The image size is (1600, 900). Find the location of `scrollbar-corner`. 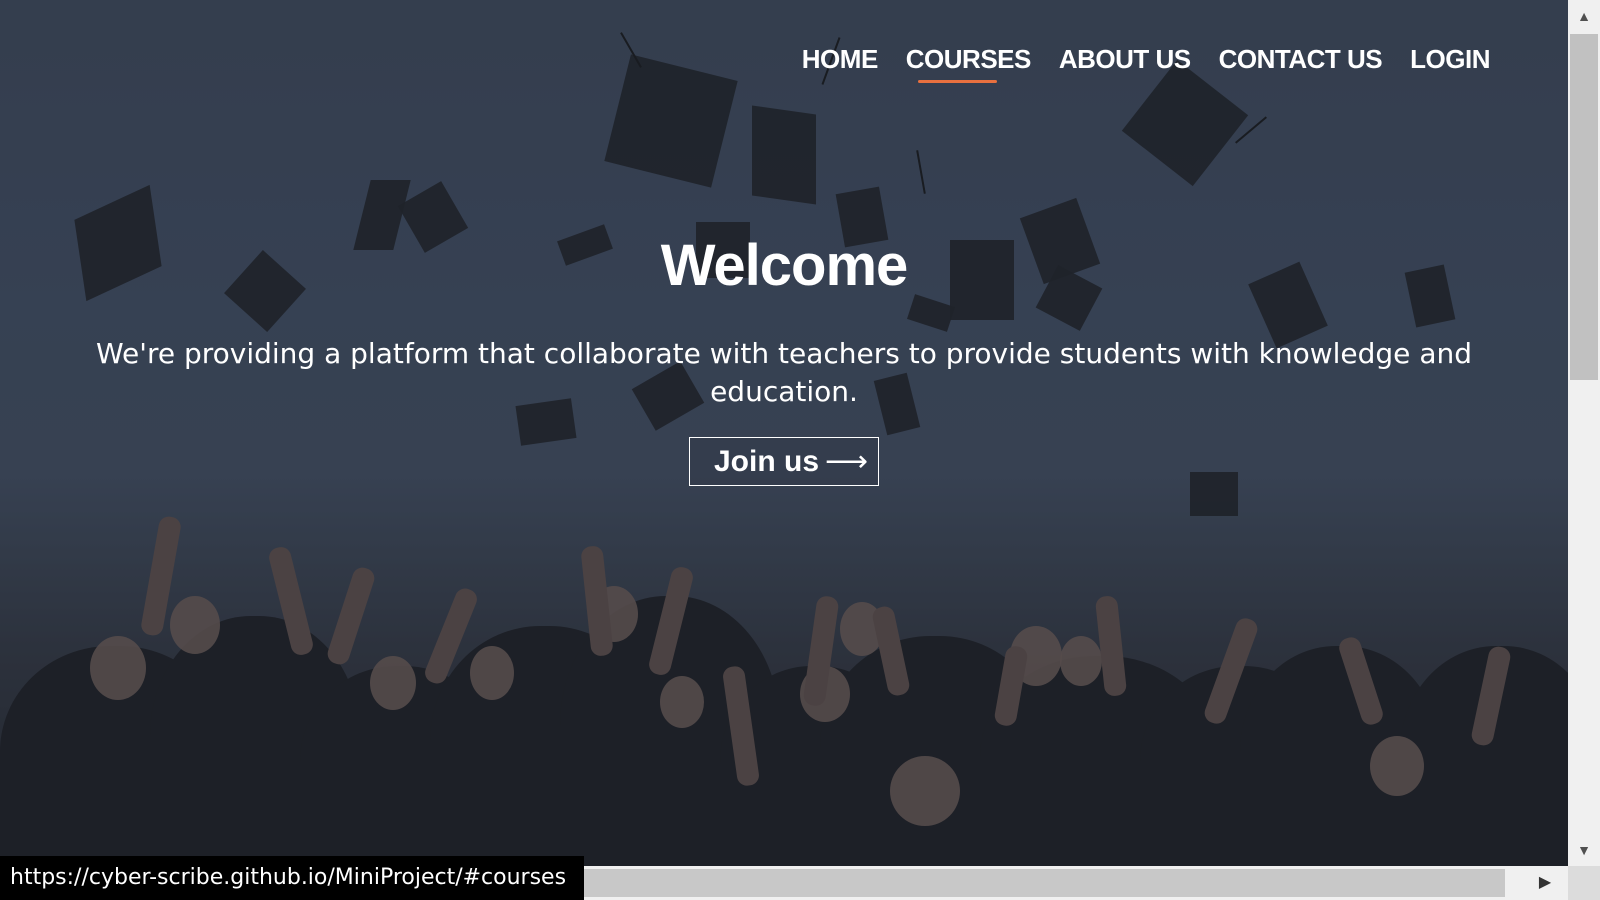

scrollbar-corner is located at coordinates (1584, 883).